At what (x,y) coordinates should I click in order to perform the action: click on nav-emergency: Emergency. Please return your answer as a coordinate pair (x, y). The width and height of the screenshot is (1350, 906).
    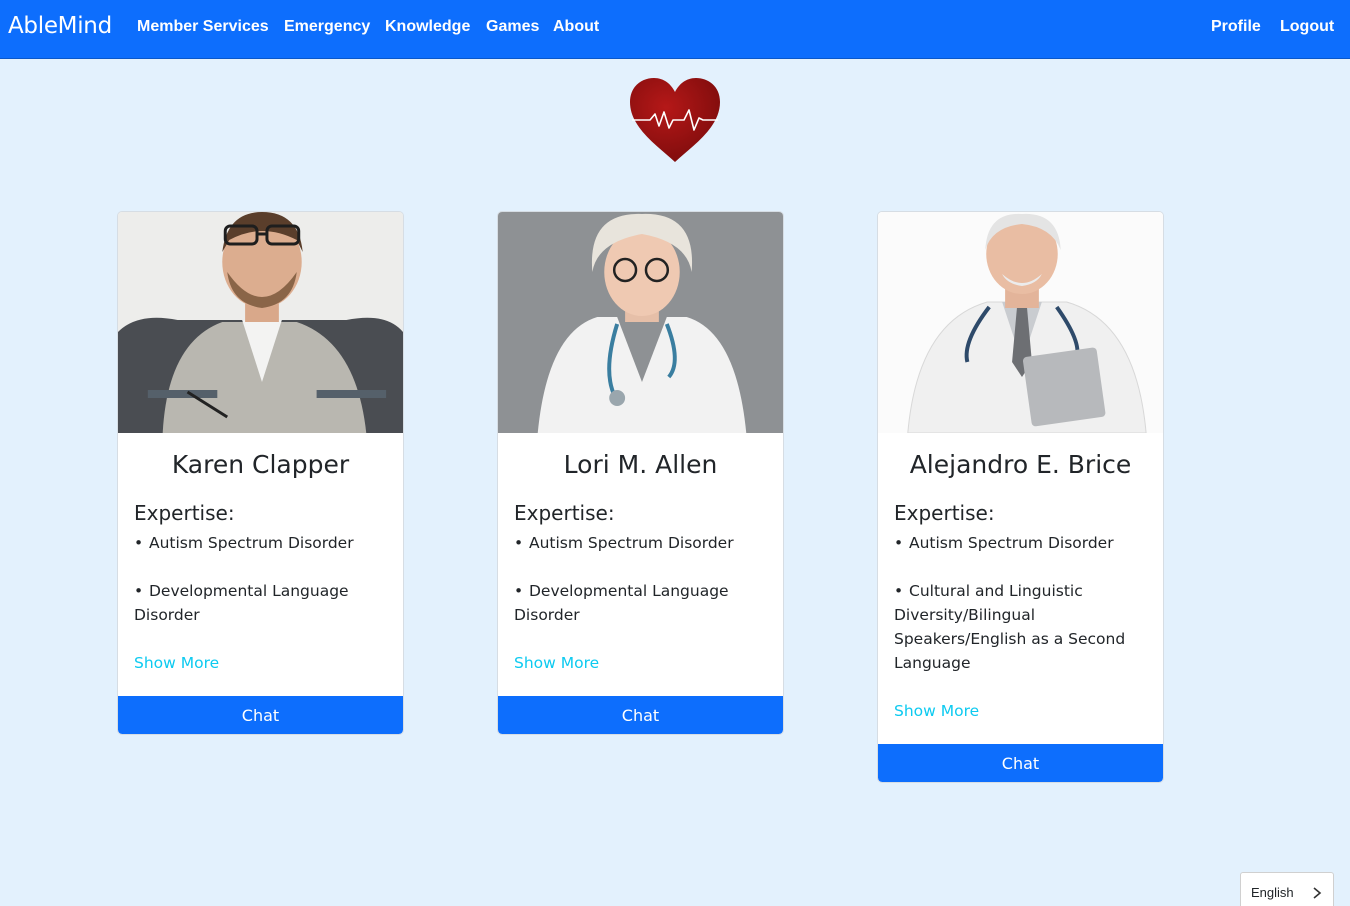
    Looking at the image, I should click on (327, 27).